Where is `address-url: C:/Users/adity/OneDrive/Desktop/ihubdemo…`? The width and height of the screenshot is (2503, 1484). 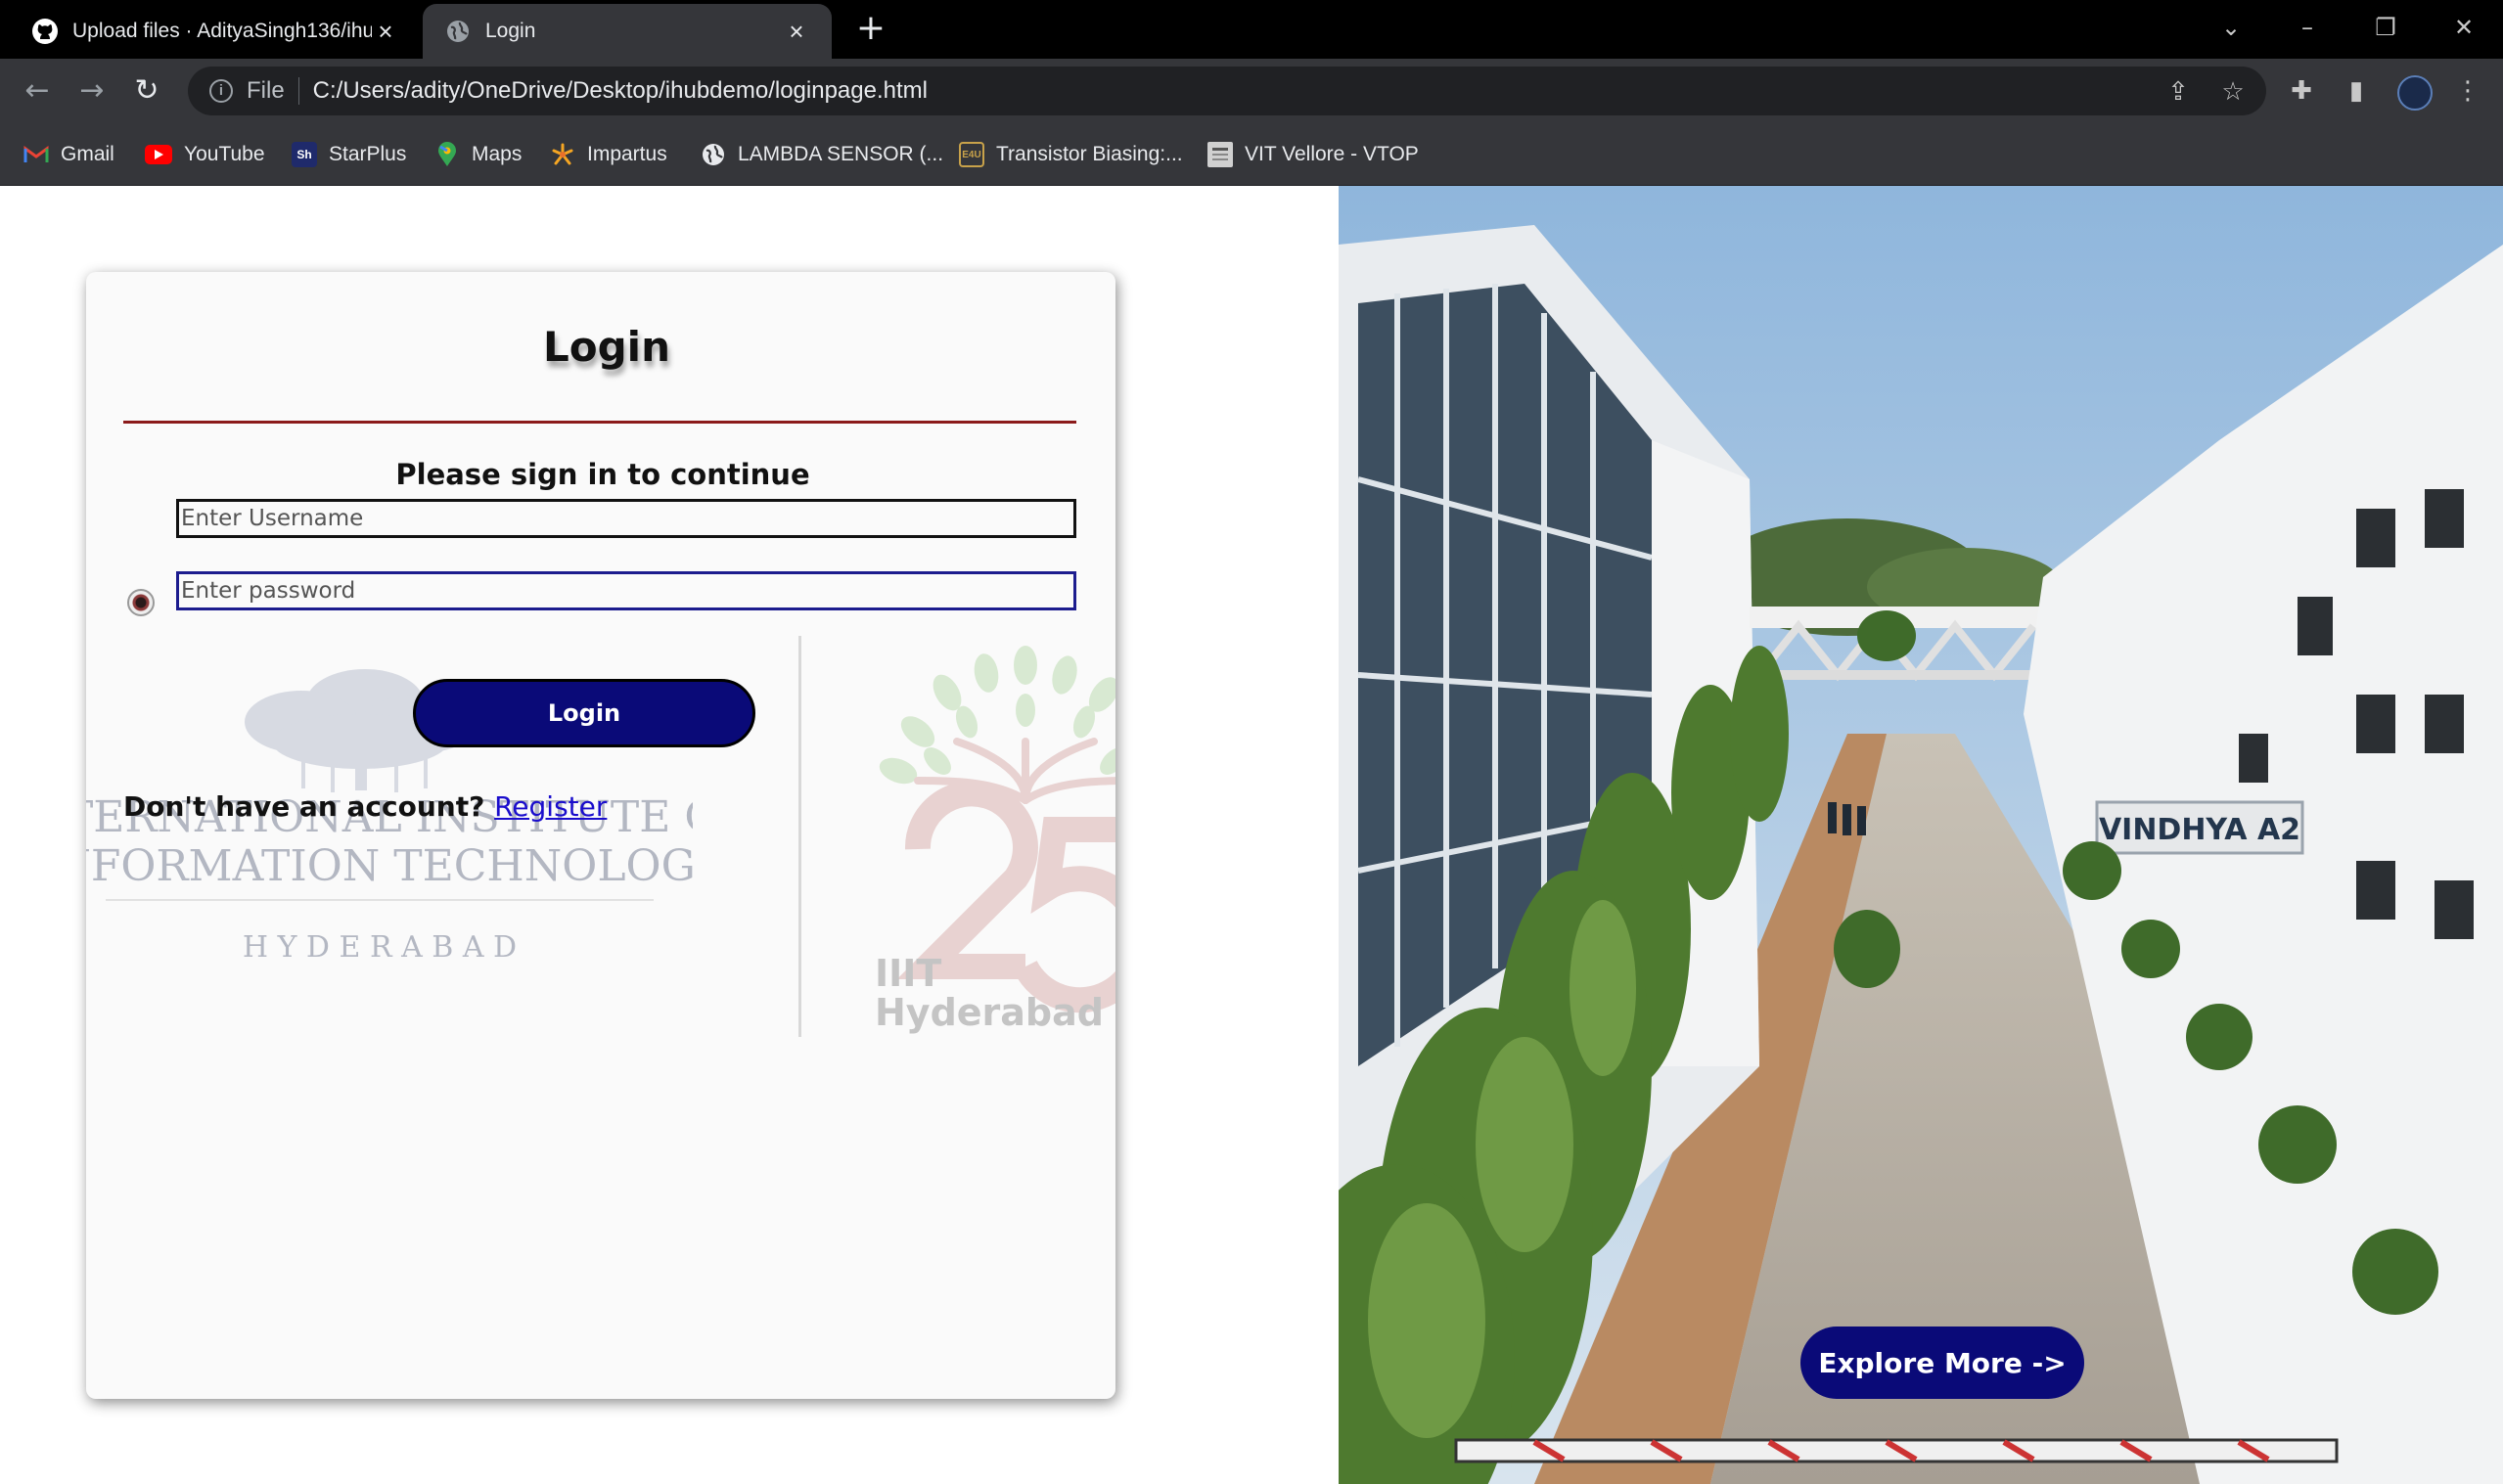 address-url: C:/Users/adity/OneDrive/Desktop/ihubdemo… is located at coordinates (620, 91).